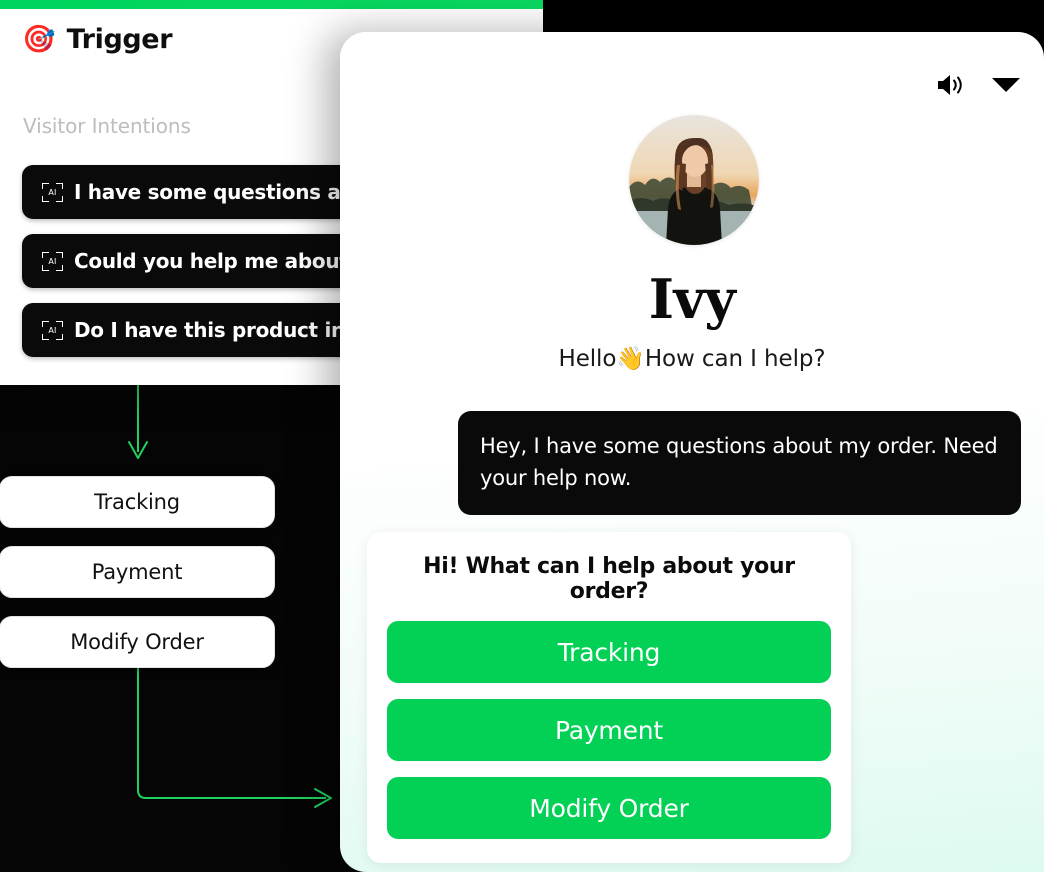 This screenshot has width=1044, height=872. Describe the element at coordinates (692, 299) in the screenshot. I see `agent-name: Ivy` at that location.